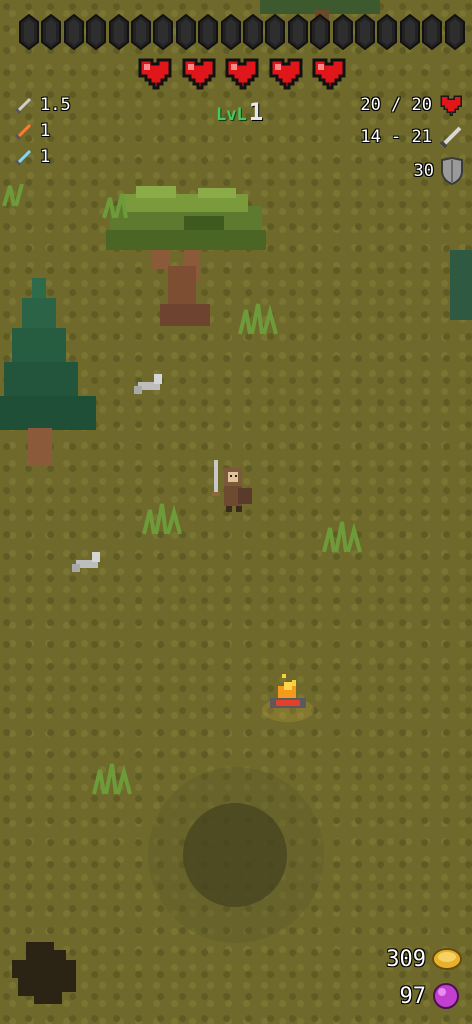 This screenshot has width=472, height=1024. What do you see at coordinates (461, 285) in the screenshot?
I see `tree-edge-right` at bounding box center [461, 285].